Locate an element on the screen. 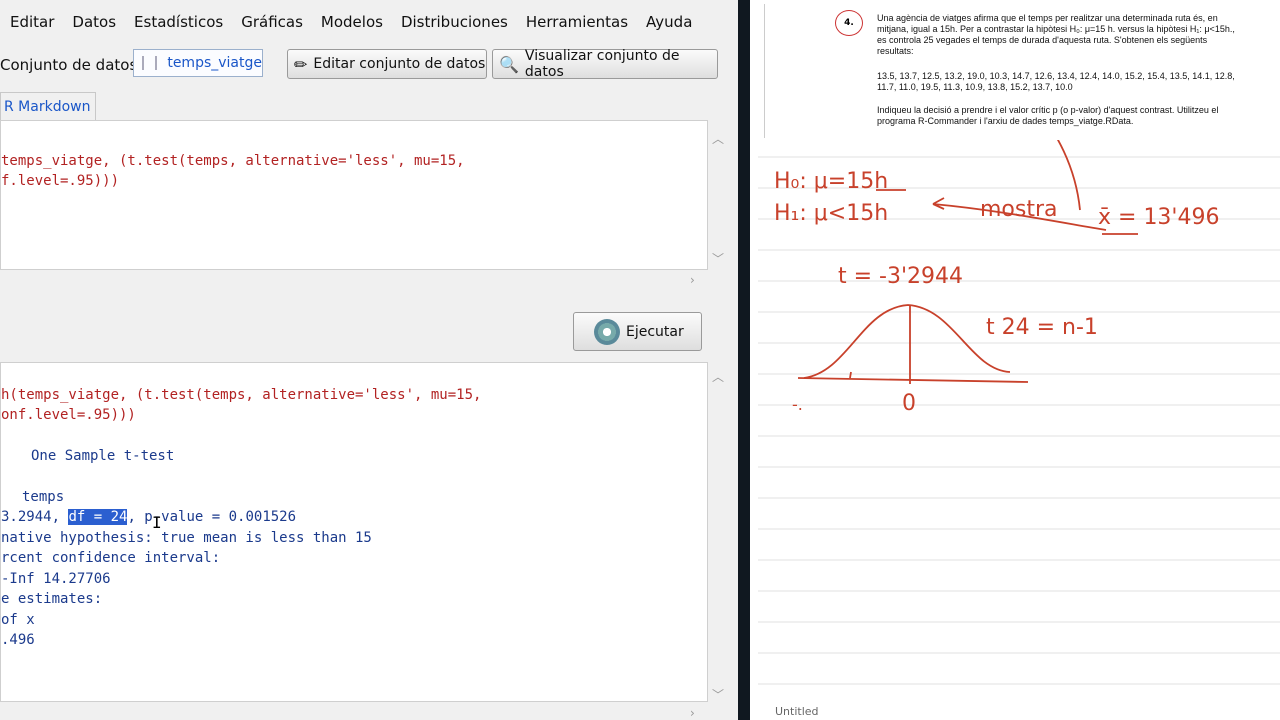 Image resolution: width=1280 pixels, height=720 pixels. handwritten-t-statistic: t = -3'2944 is located at coordinates (900, 276).